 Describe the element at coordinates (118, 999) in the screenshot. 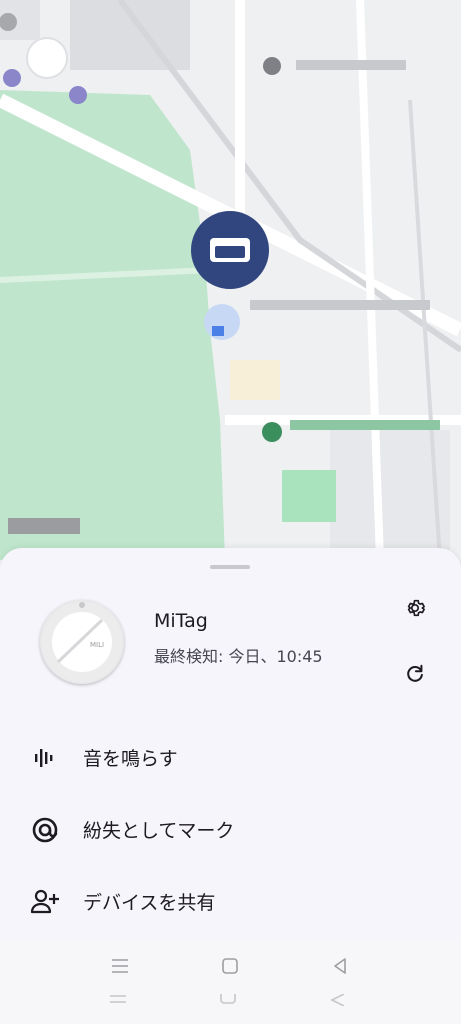

I see `menu-ghost-icon` at that location.